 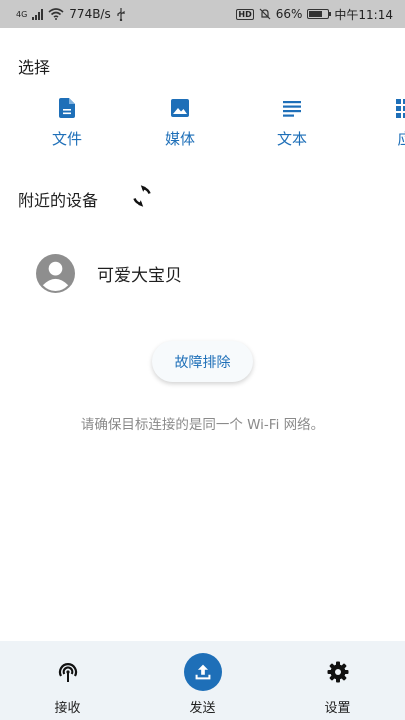 I want to click on wifi-hint-text: 请确保目标连接的是同一个 Wi-Fi 网络。, so click(x=202, y=425).